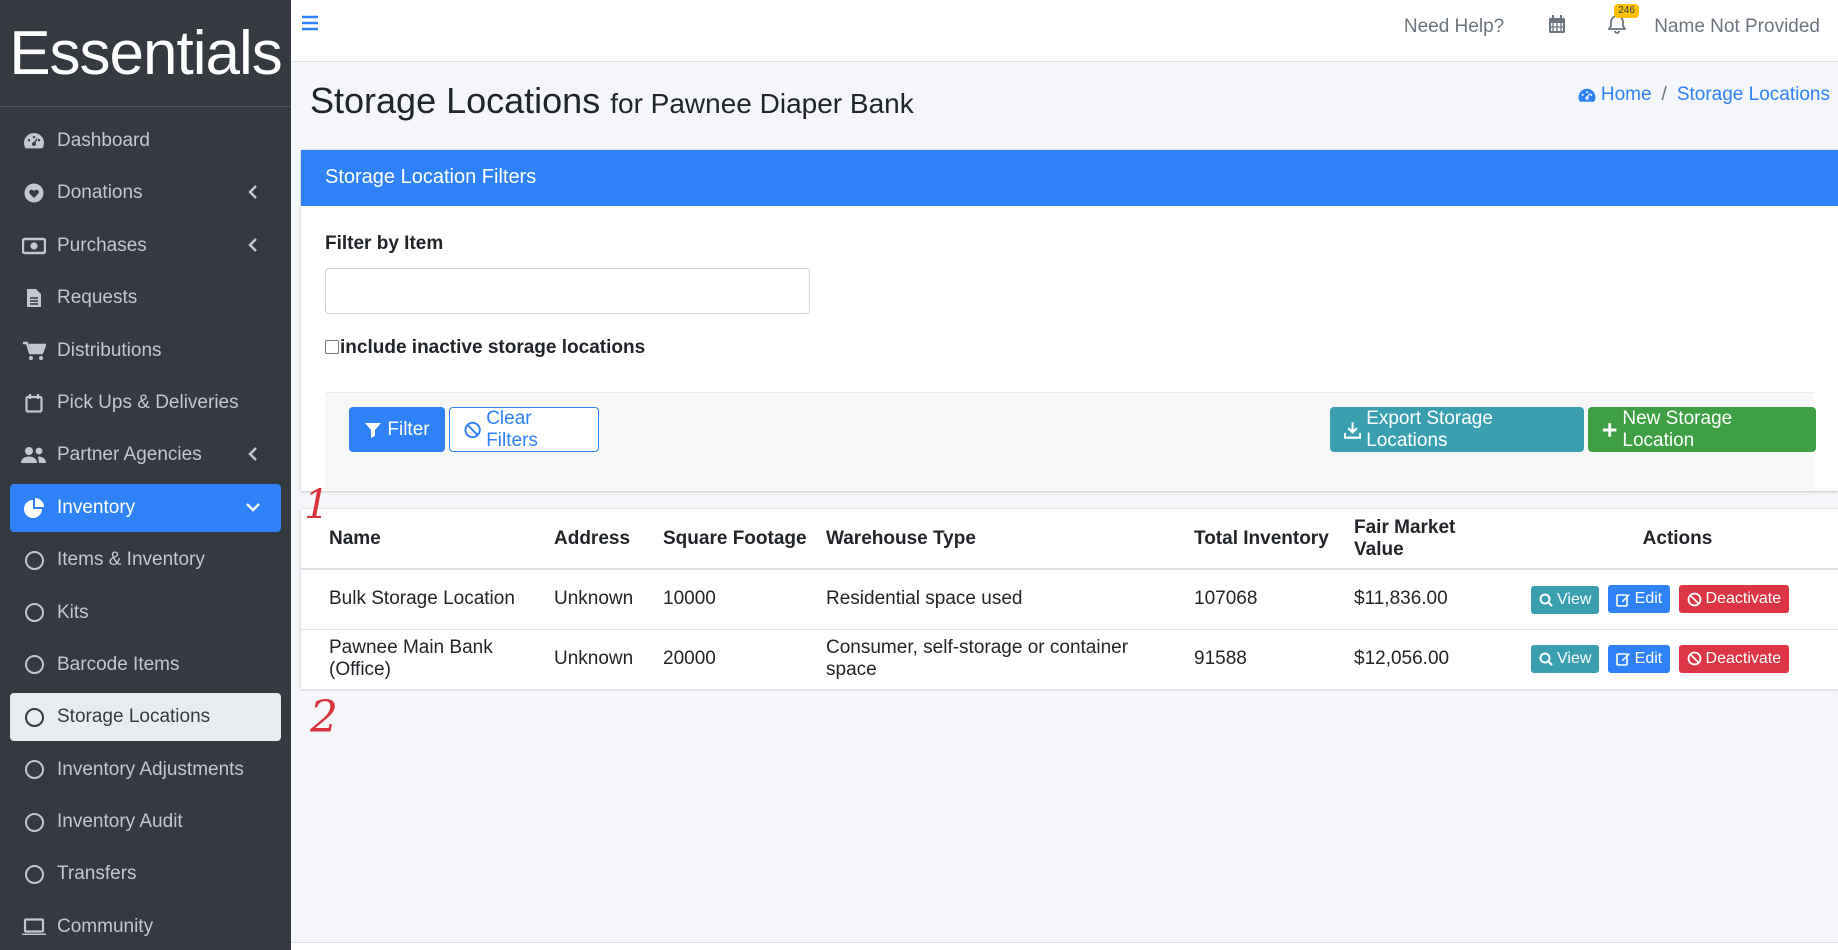 This screenshot has height=950, width=1838. I want to click on edit-label: Edit, so click(1648, 658).